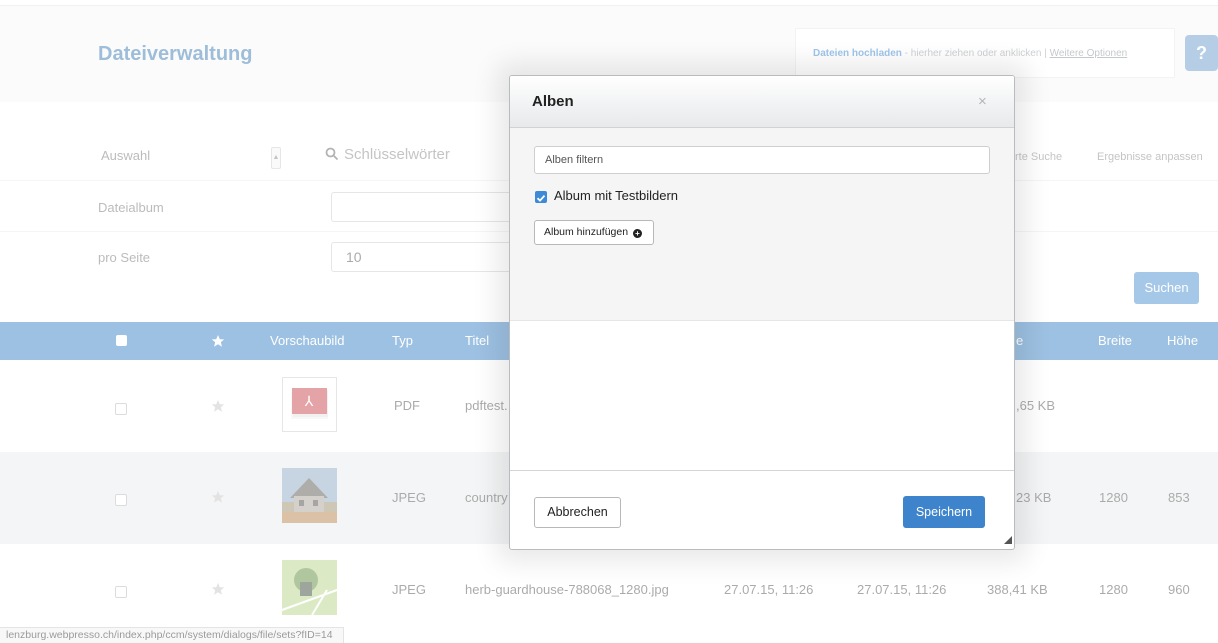 The image size is (1218, 643). Describe the element at coordinates (553, 101) in the screenshot. I see `dialog-title: Alben` at that location.